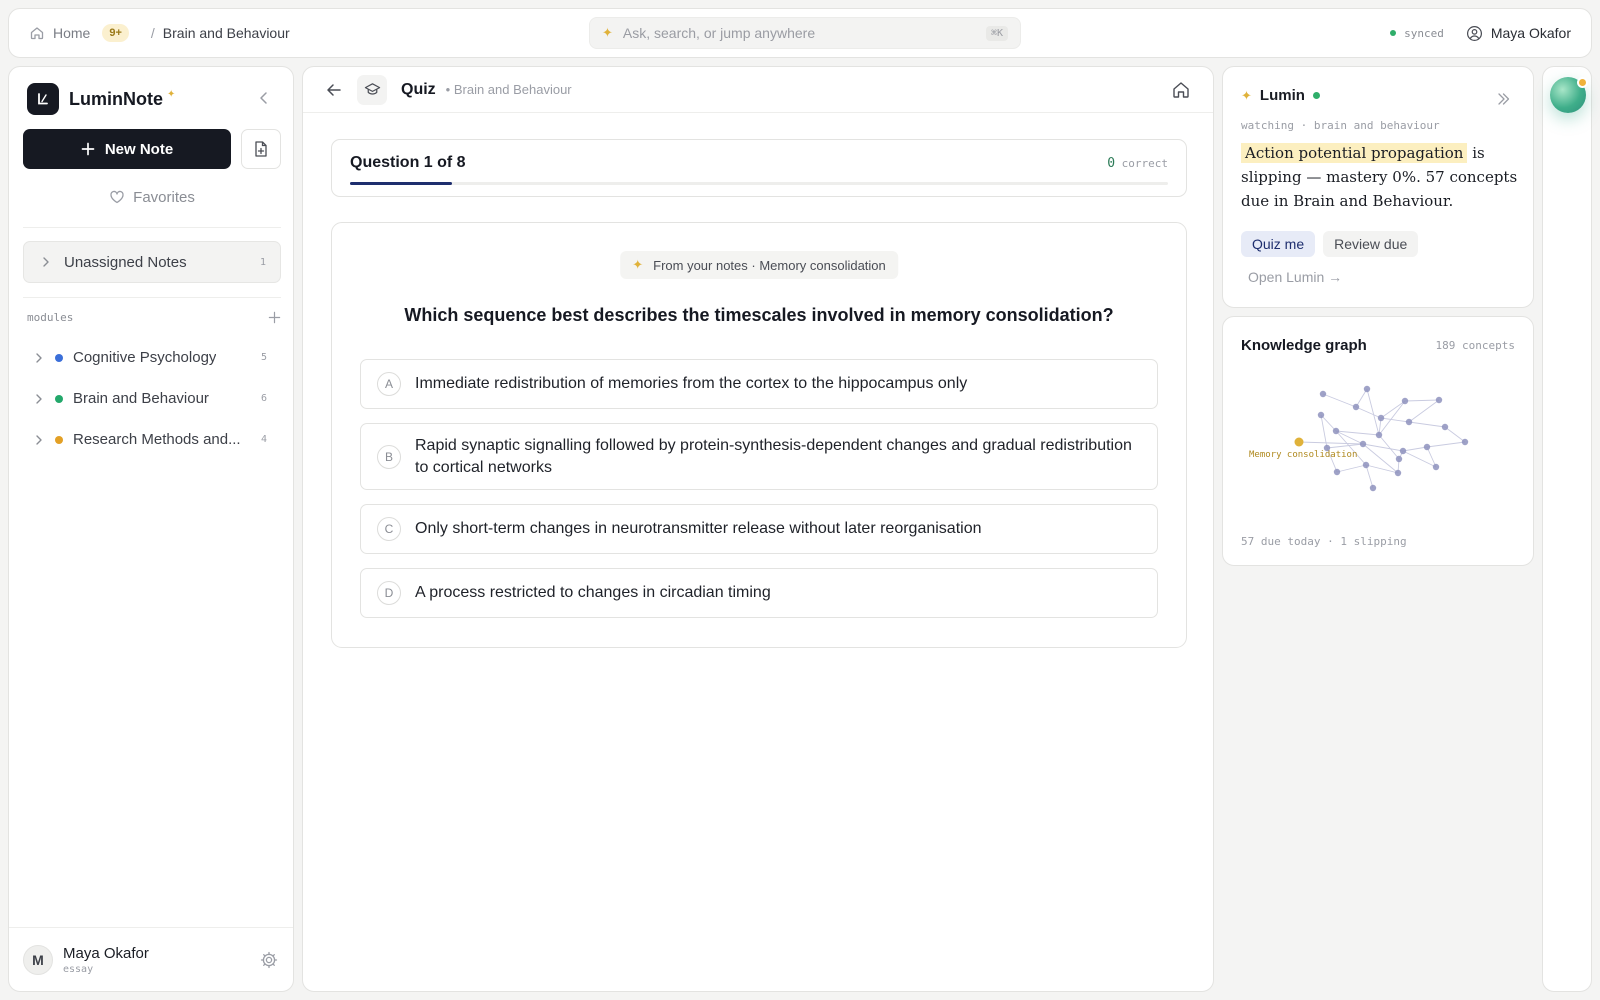 This screenshot has height=1000, width=1600. What do you see at coordinates (1475, 345) in the screenshot?
I see `graph-count: 189 concepts` at bounding box center [1475, 345].